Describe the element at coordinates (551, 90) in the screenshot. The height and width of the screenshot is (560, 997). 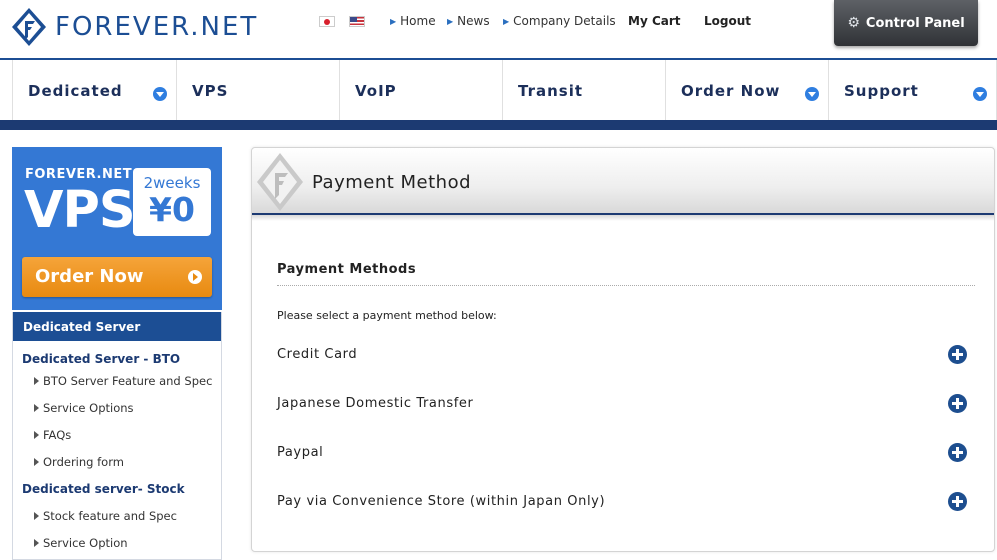
I see `nav-label: Transit` at that location.